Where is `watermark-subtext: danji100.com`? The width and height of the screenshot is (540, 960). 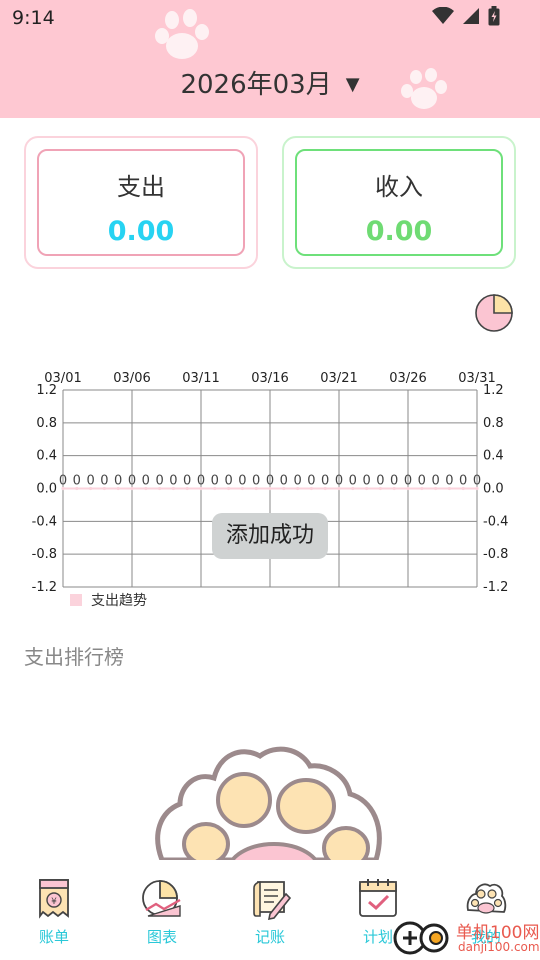 watermark-subtext: danji100.com is located at coordinates (499, 947).